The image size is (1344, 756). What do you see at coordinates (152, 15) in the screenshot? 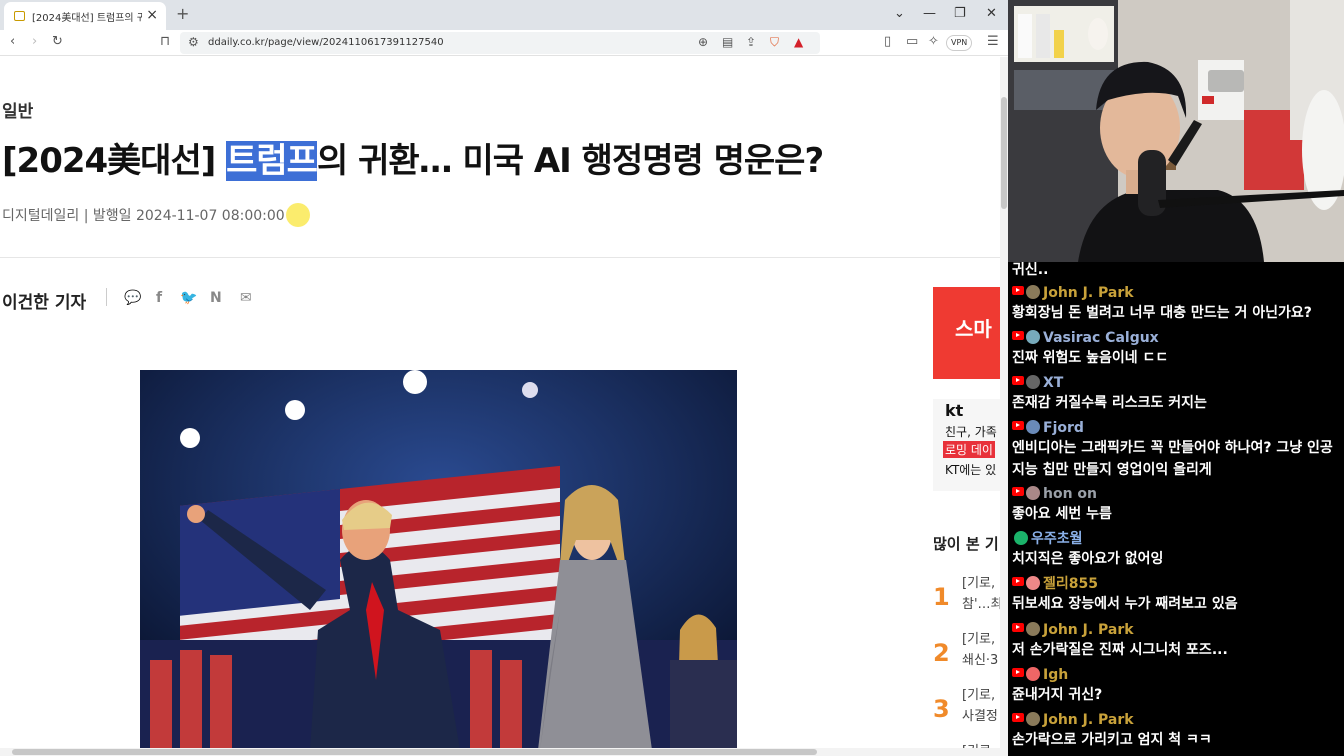
I see `tab-close-icon: ×` at bounding box center [152, 15].